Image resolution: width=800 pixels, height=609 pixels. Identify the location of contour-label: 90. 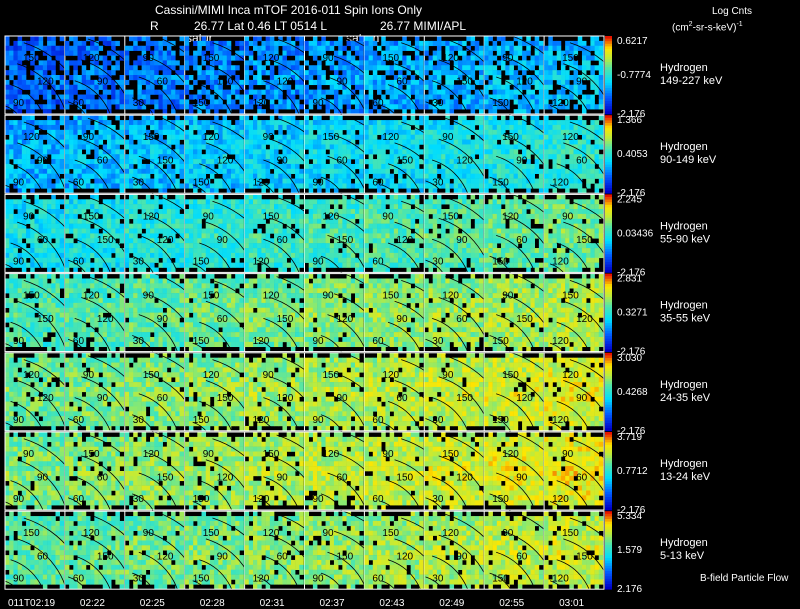
(448, 137).